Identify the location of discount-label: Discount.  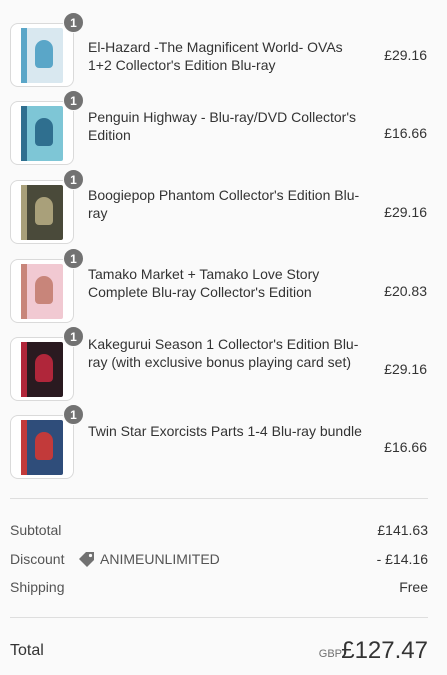
(37, 559).